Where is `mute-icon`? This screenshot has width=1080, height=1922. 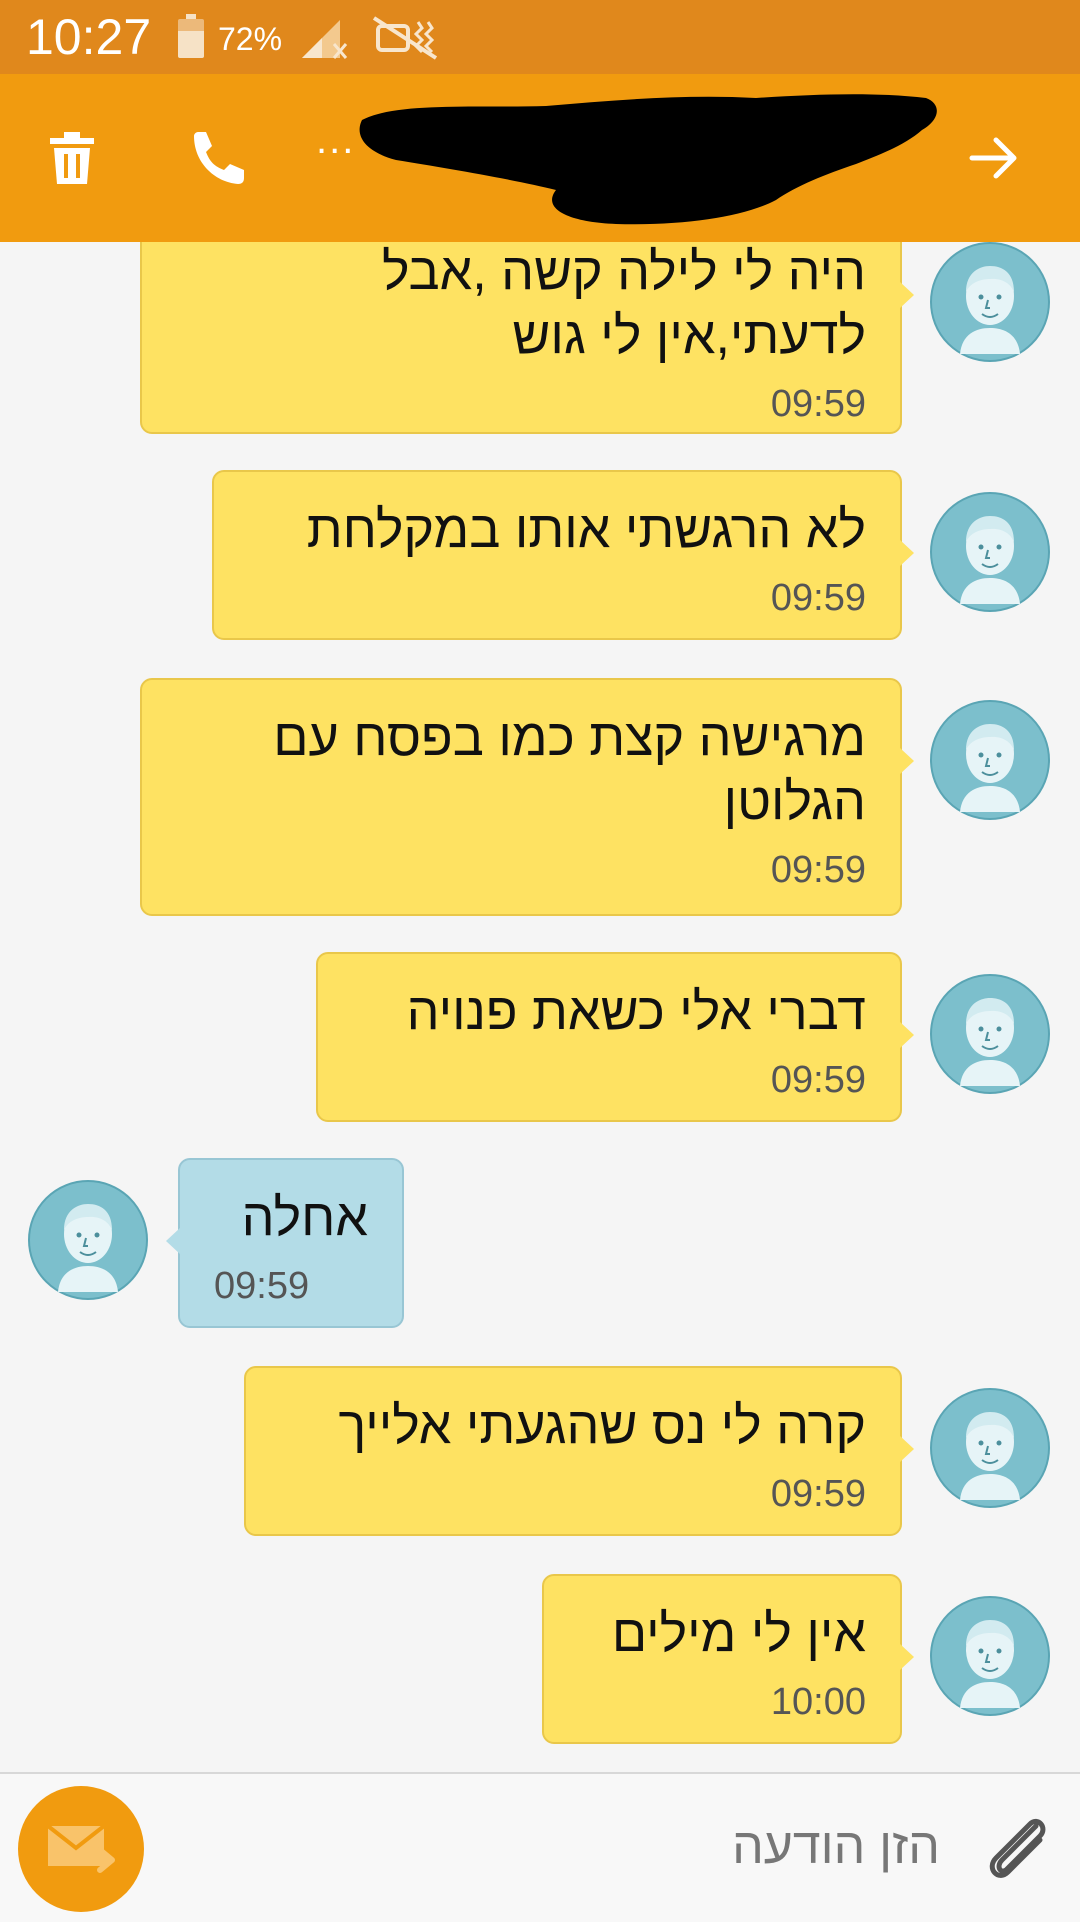 mute-icon is located at coordinates (405, 38).